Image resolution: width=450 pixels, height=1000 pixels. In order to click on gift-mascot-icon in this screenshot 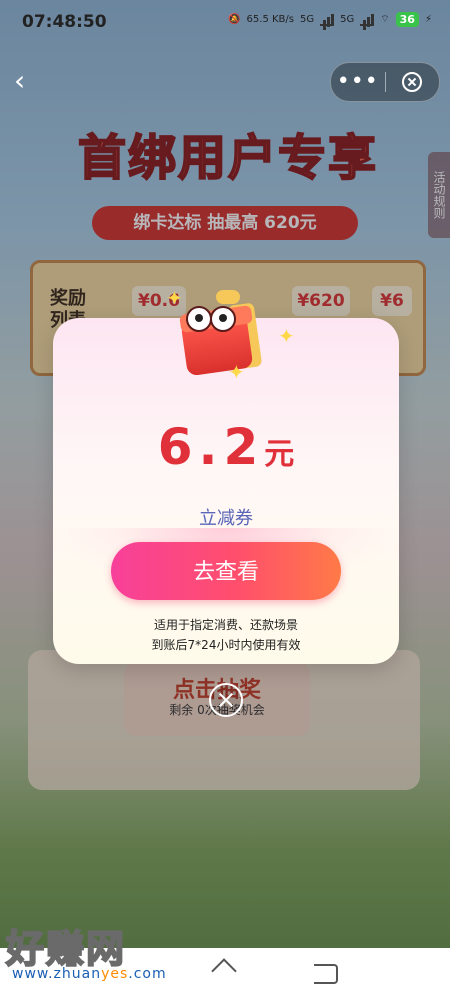, I will do `click(221, 333)`.